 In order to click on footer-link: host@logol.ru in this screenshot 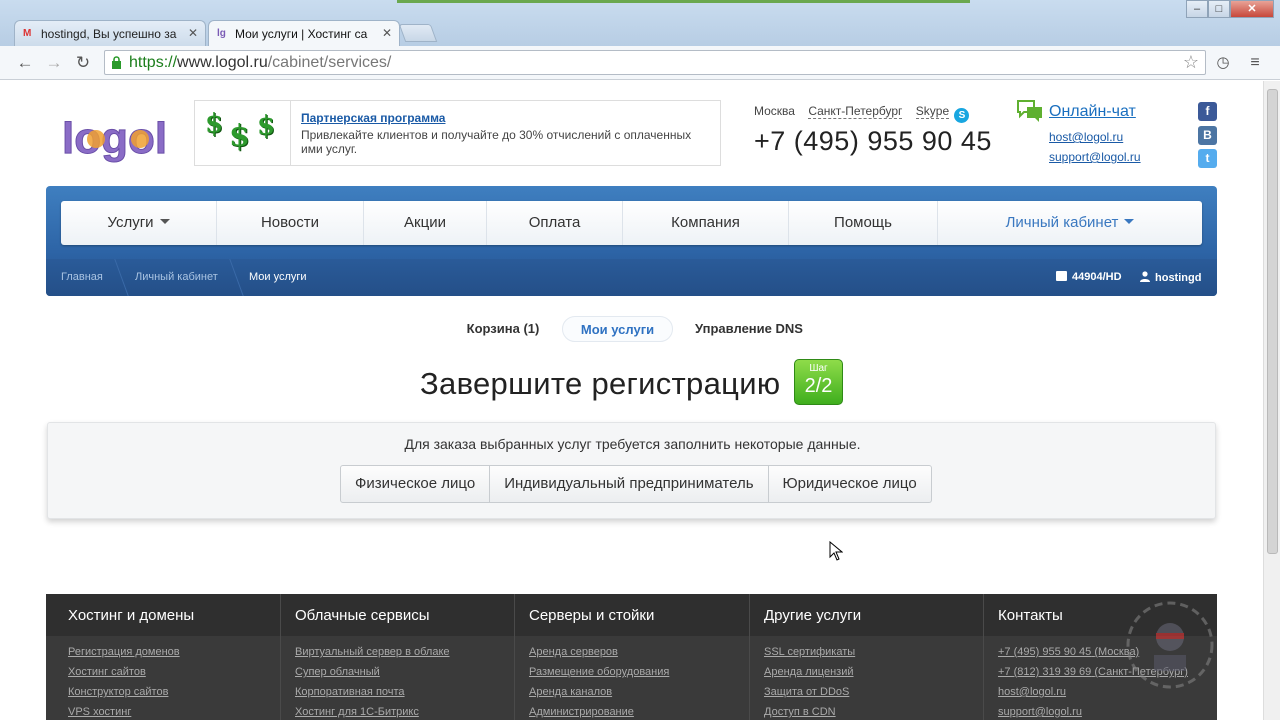, I will do `click(1032, 692)`.